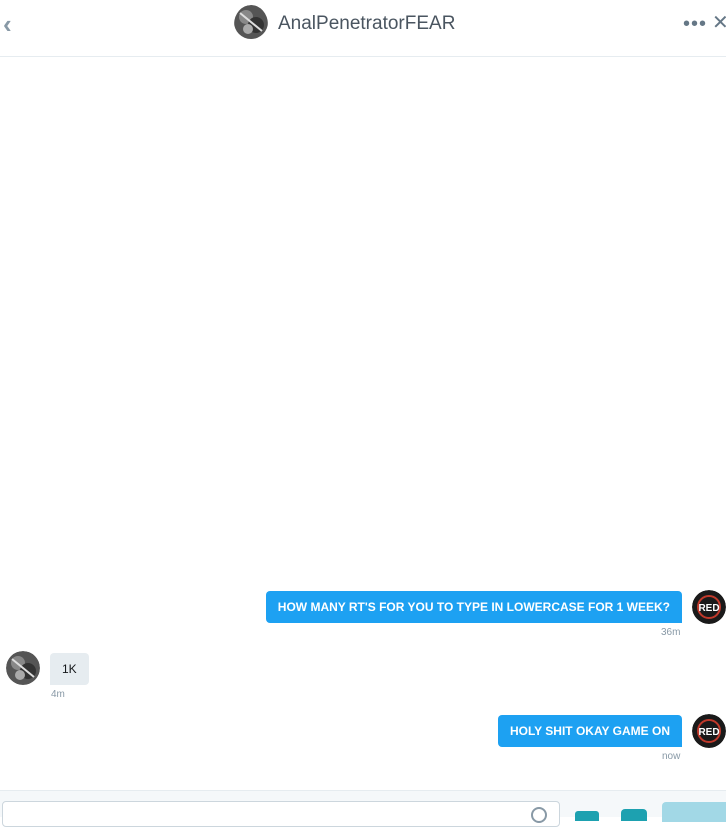  Describe the element at coordinates (587, 816) in the screenshot. I see `gif-icon` at that location.